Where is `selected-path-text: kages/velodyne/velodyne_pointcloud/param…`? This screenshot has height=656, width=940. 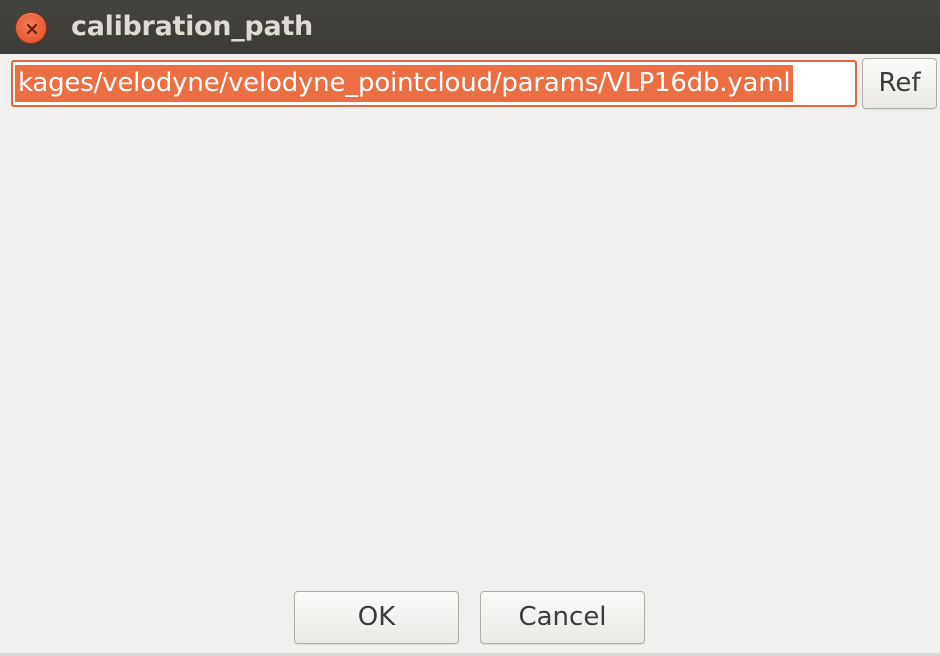 selected-path-text: kages/velodyne/velodyne_pointcloud/param… is located at coordinates (404, 83).